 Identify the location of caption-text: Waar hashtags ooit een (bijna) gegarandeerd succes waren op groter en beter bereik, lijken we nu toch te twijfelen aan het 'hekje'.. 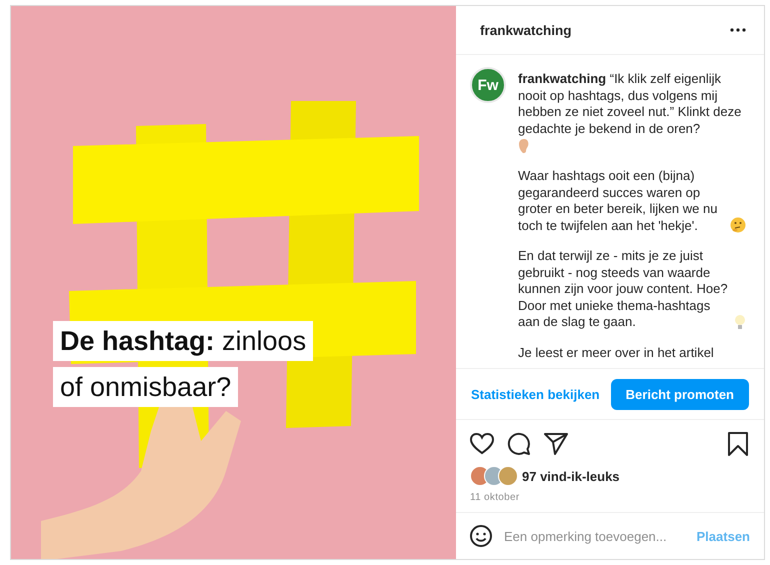
(618, 201).